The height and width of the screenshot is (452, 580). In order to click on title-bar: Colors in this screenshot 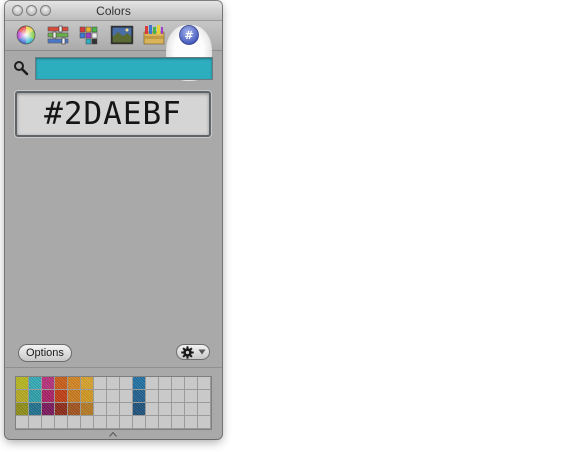, I will do `click(113, 11)`.